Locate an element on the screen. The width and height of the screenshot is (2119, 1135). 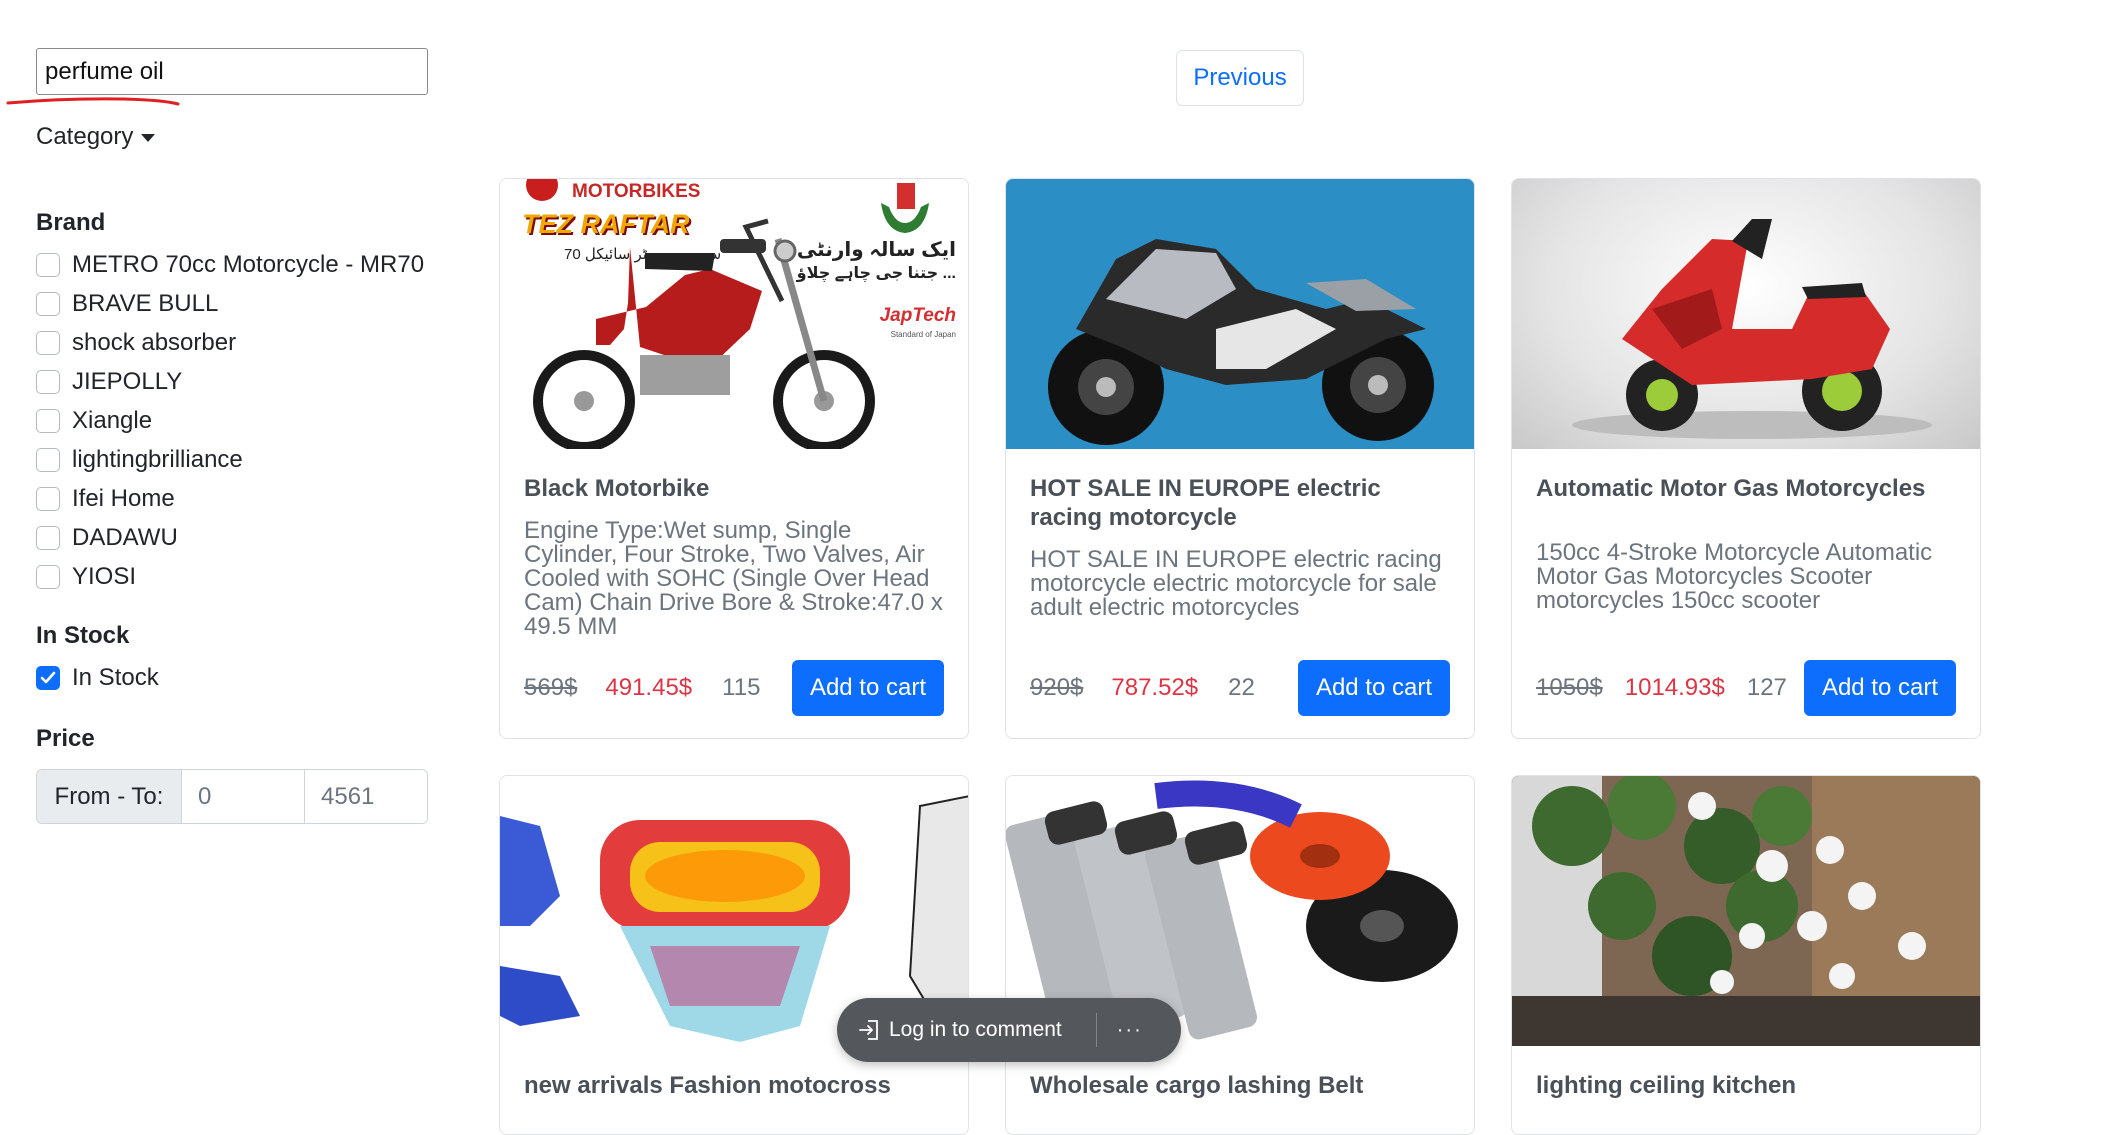
brand-option-yiosi: YIOSI is located at coordinates (232, 576).